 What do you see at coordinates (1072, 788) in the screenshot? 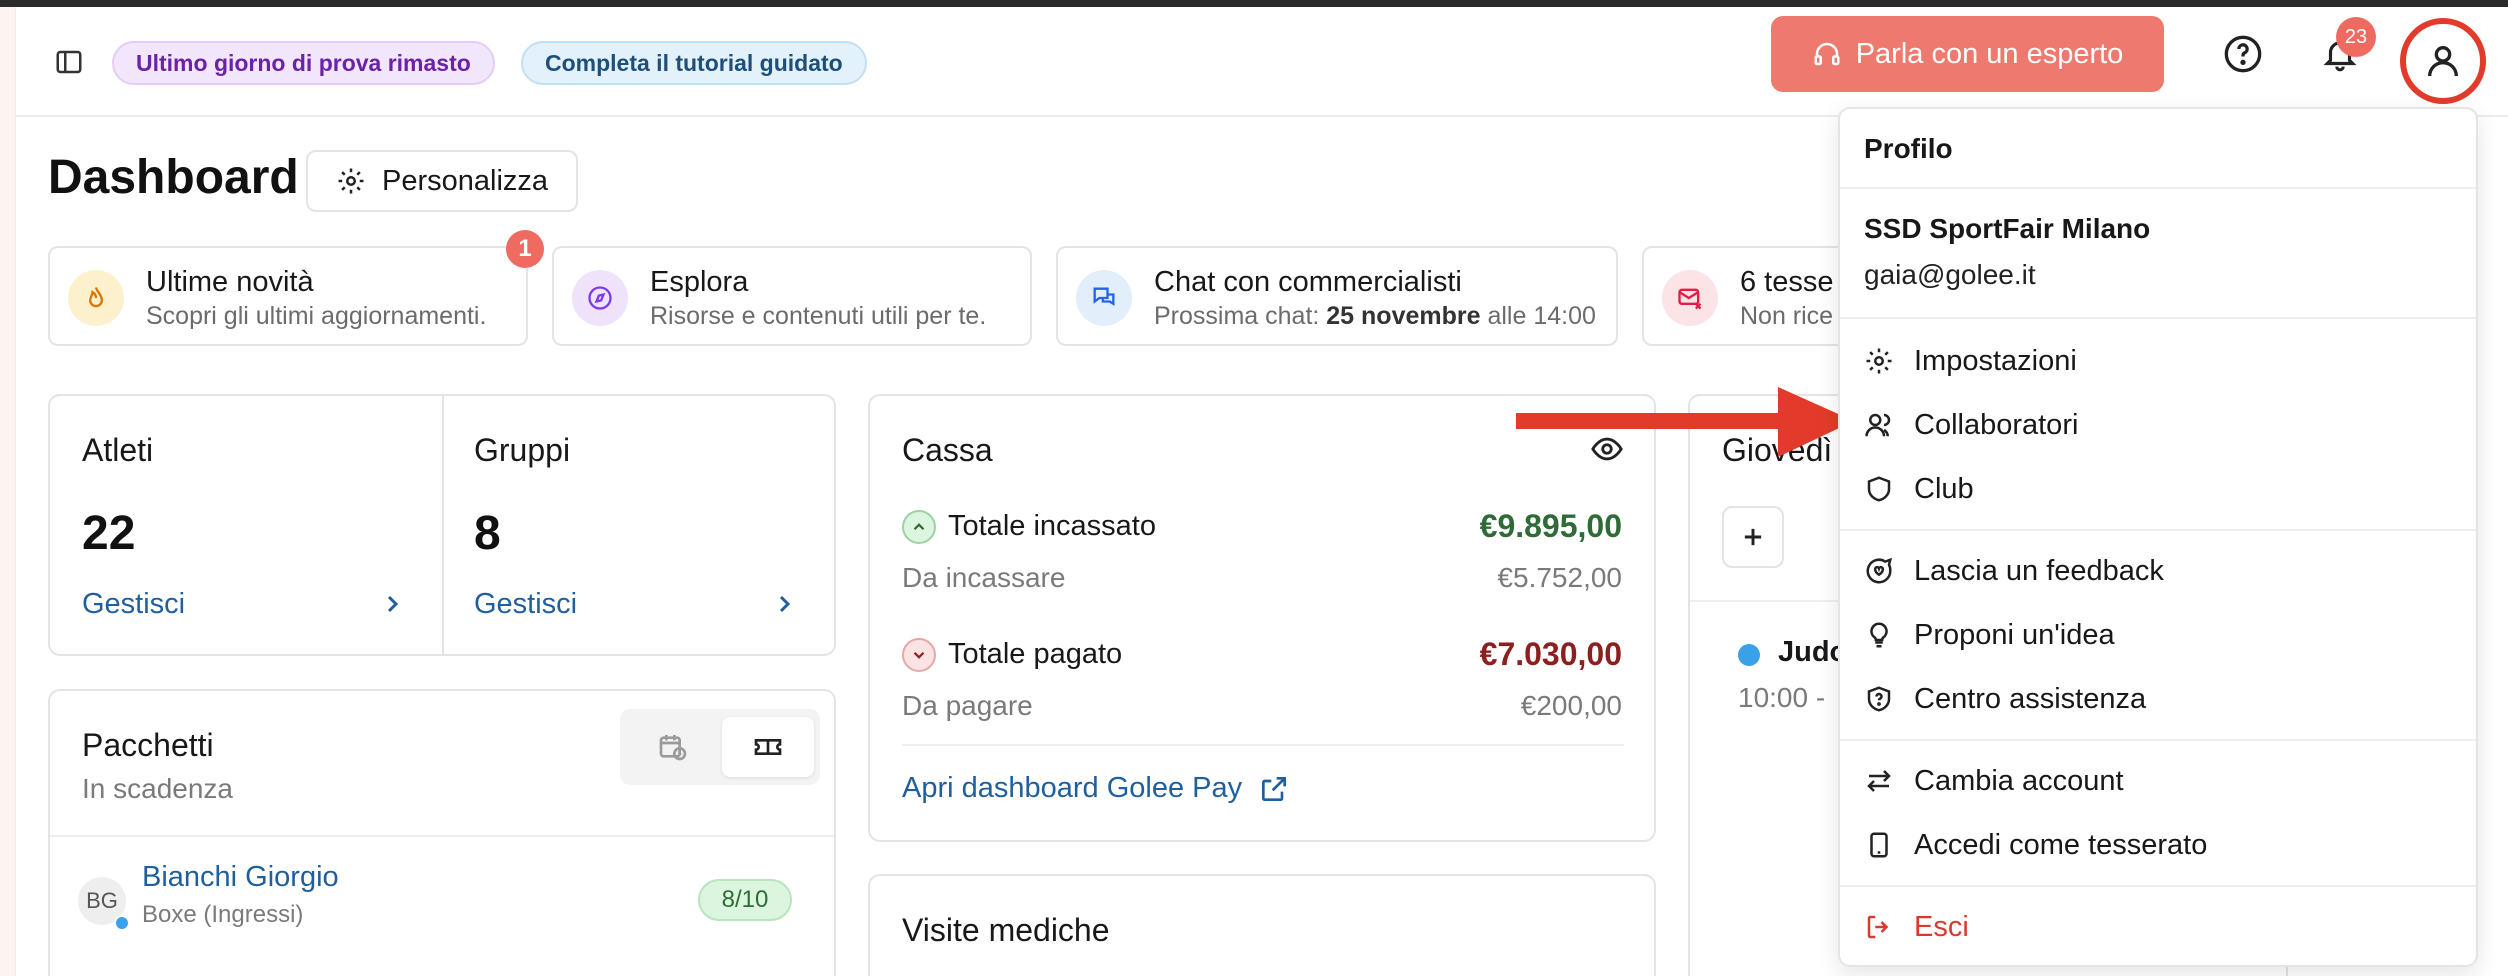
I see `golee-pay-link-label: Apri dashboard Golee Pay` at bounding box center [1072, 788].